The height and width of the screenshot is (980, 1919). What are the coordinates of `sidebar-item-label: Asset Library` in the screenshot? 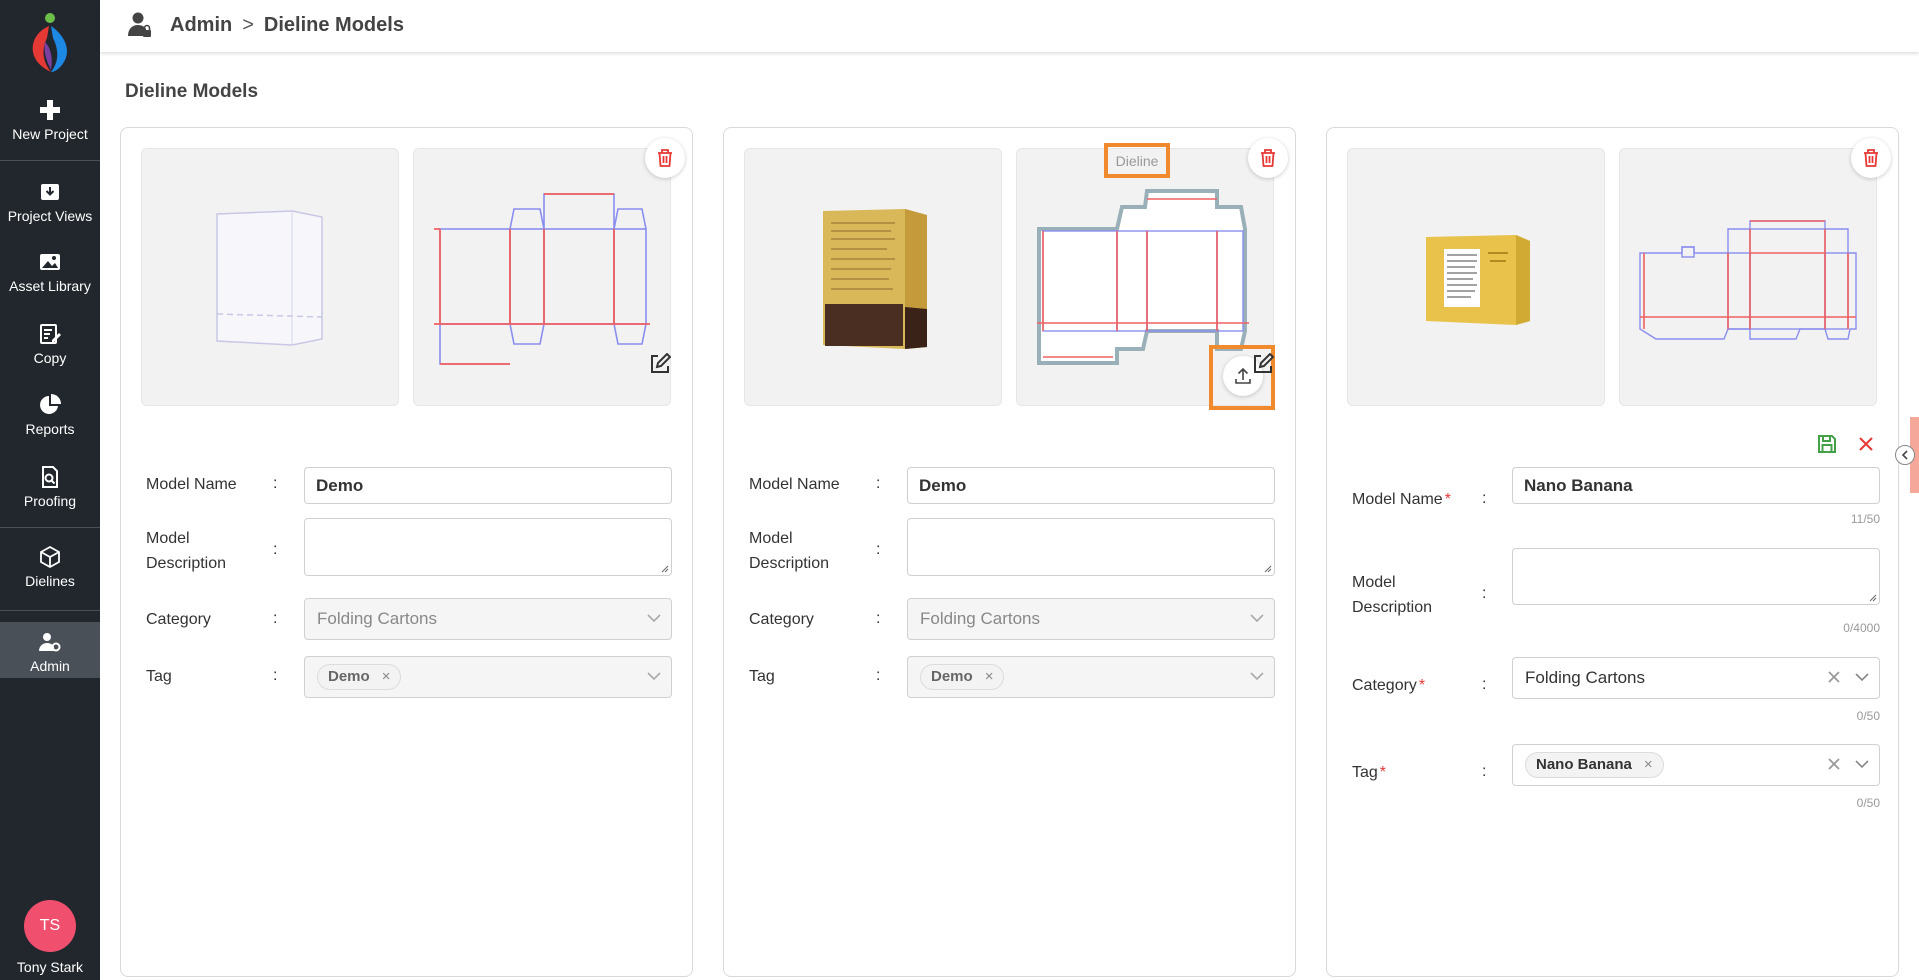 It's located at (50, 286).